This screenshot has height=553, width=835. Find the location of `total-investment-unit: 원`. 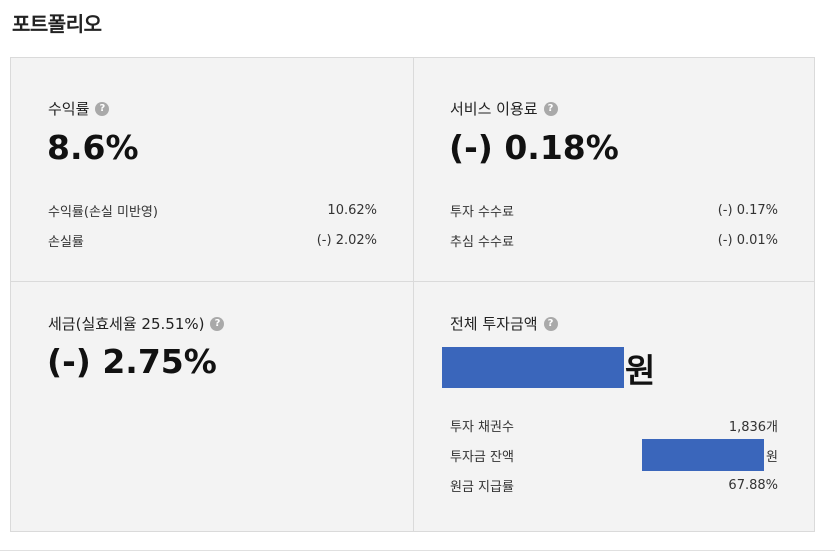

total-investment-unit: 원 is located at coordinates (640, 370).